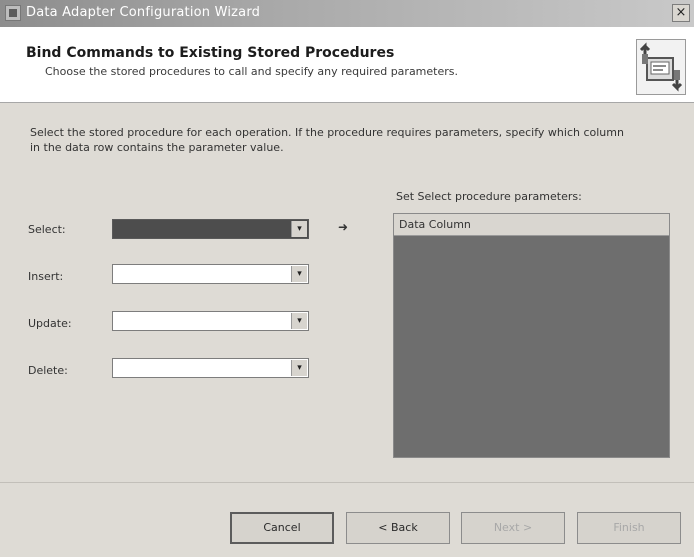 This screenshot has height=557, width=694. I want to click on insert-label: Insert:, so click(46, 276).